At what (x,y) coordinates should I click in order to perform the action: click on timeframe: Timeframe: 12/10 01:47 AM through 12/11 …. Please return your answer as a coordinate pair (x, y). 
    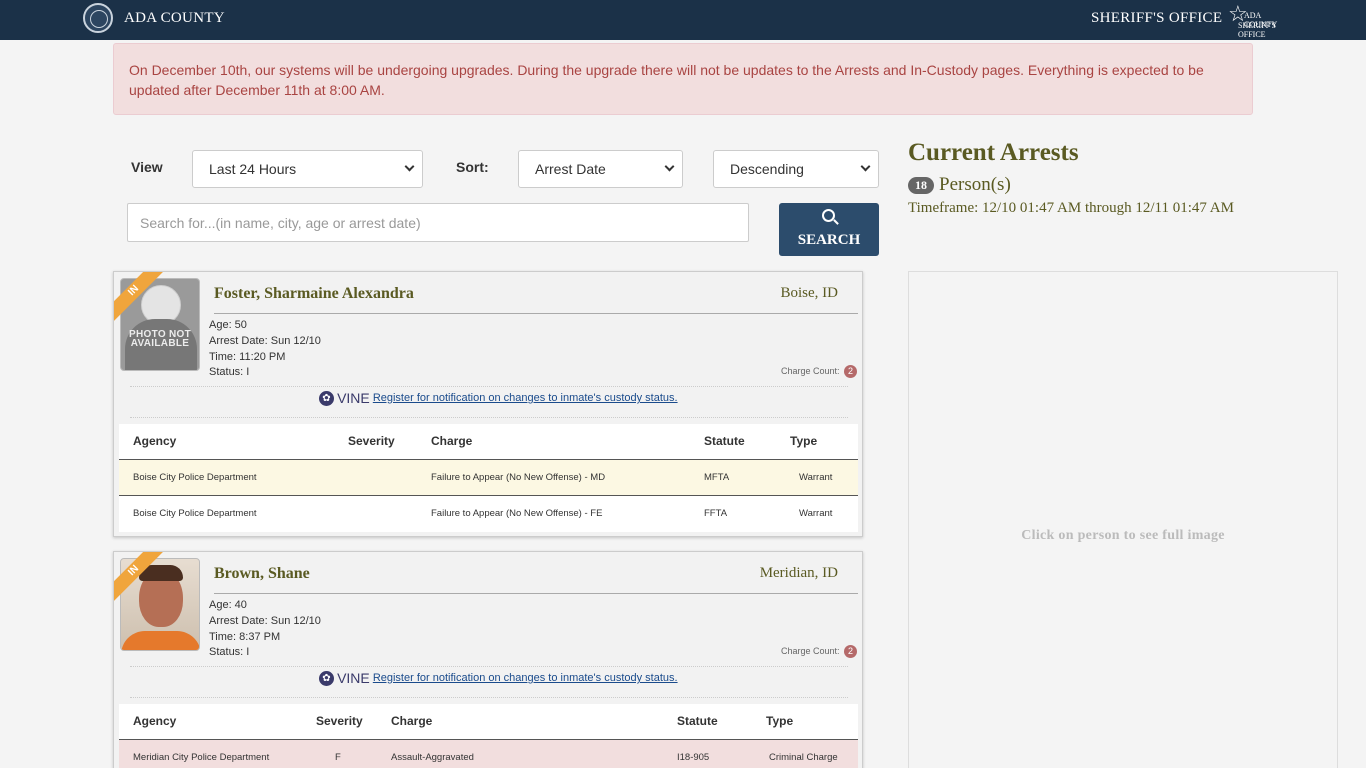
    Looking at the image, I should click on (1071, 208).